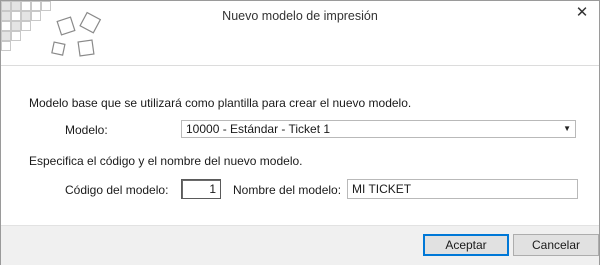  Describe the element at coordinates (300, 16) in the screenshot. I see `dialog-title: Nuevo modelo de impresión` at that location.